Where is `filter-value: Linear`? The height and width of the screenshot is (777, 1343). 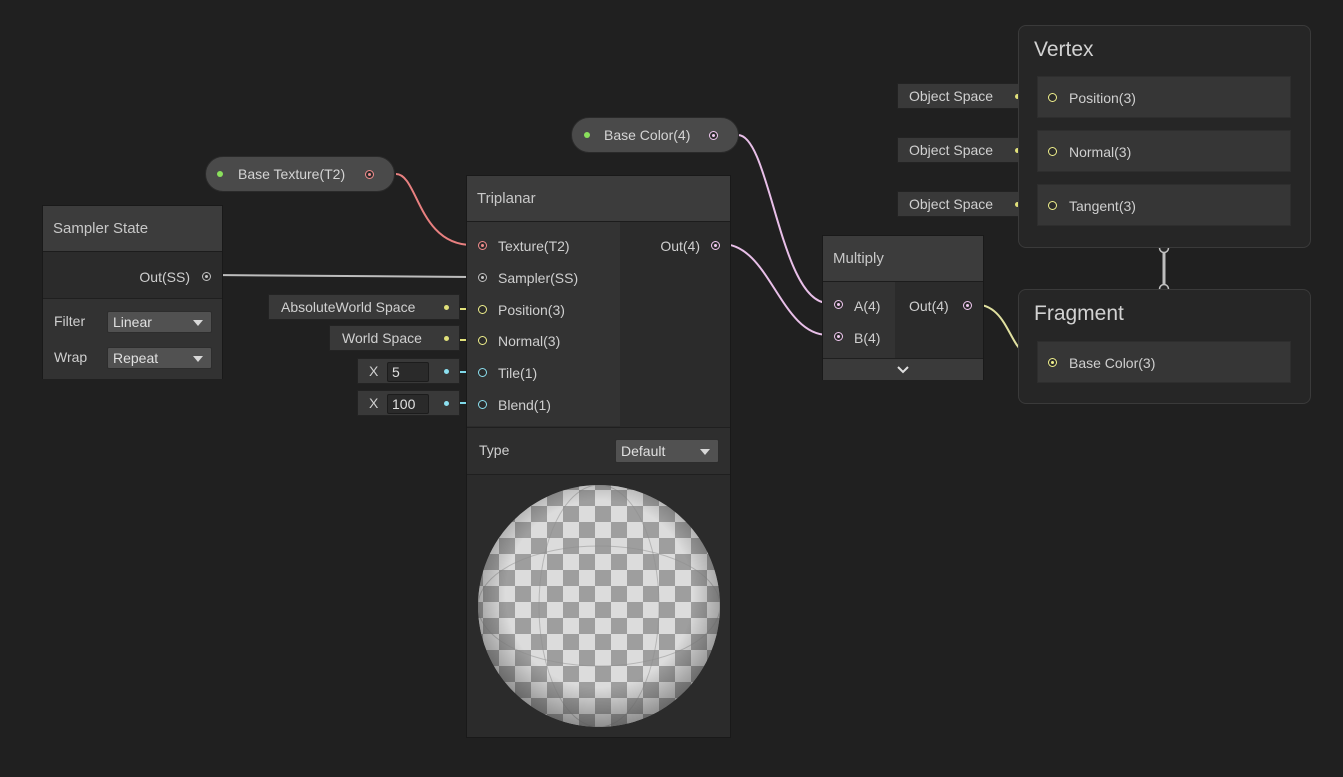 filter-value: Linear is located at coordinates (132, 322).